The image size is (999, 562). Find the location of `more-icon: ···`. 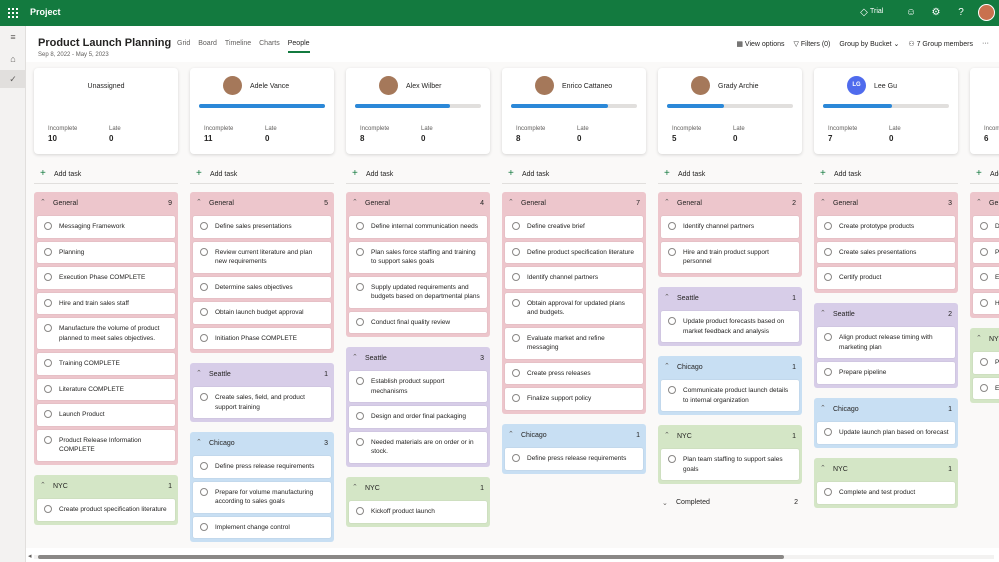

more-icon: ··· is located at coordinates (985, 44).